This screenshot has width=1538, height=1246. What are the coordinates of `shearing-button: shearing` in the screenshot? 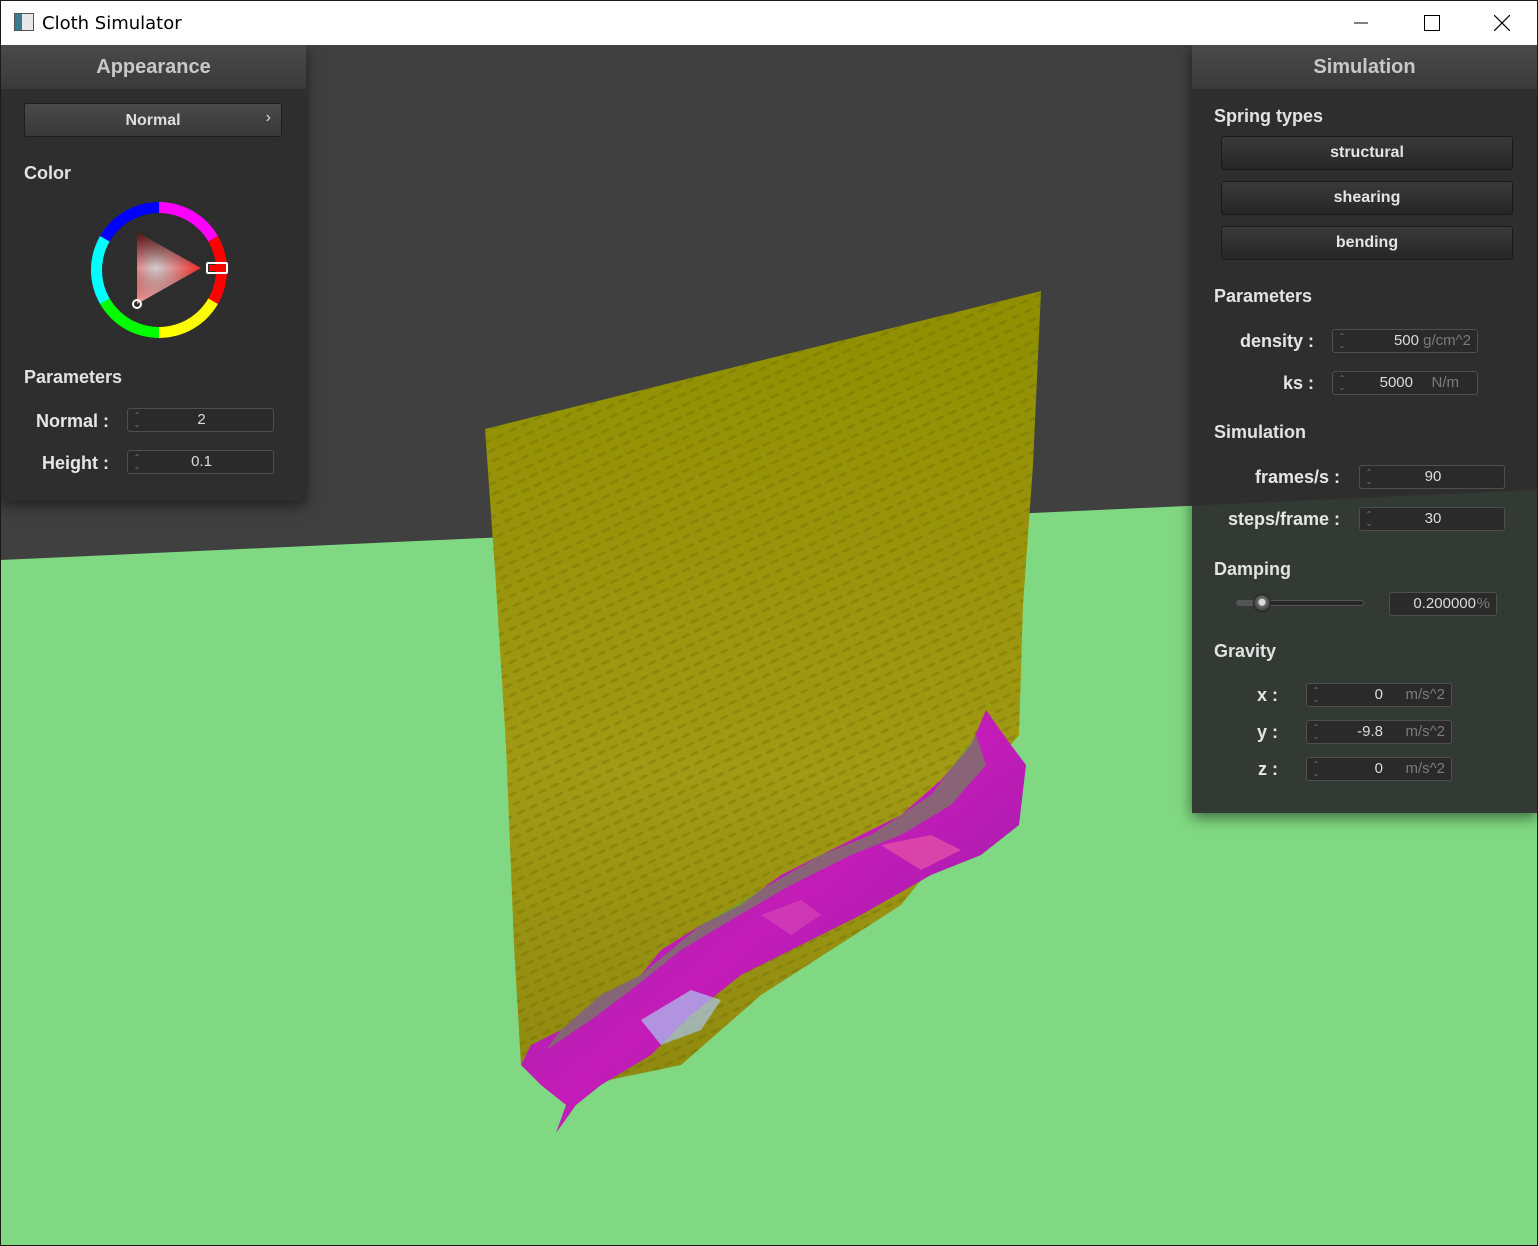 It's located at (1367, 198).